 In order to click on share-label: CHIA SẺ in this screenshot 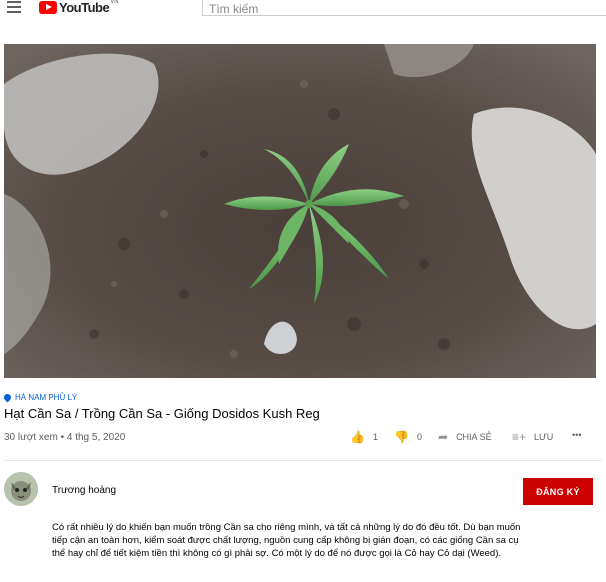, I will do `click(474, 437)`.